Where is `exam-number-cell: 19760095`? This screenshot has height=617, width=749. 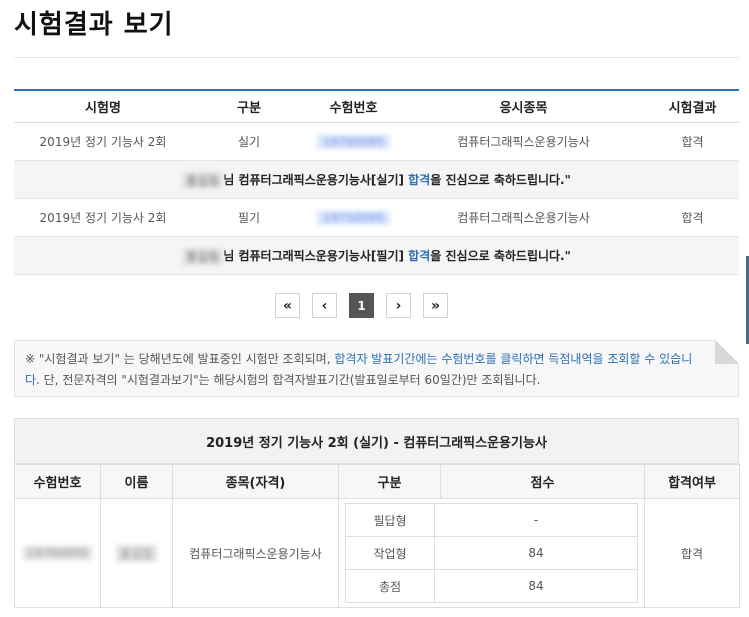
exam-number-cell: 19760095 is located at coordinates (353, 141).